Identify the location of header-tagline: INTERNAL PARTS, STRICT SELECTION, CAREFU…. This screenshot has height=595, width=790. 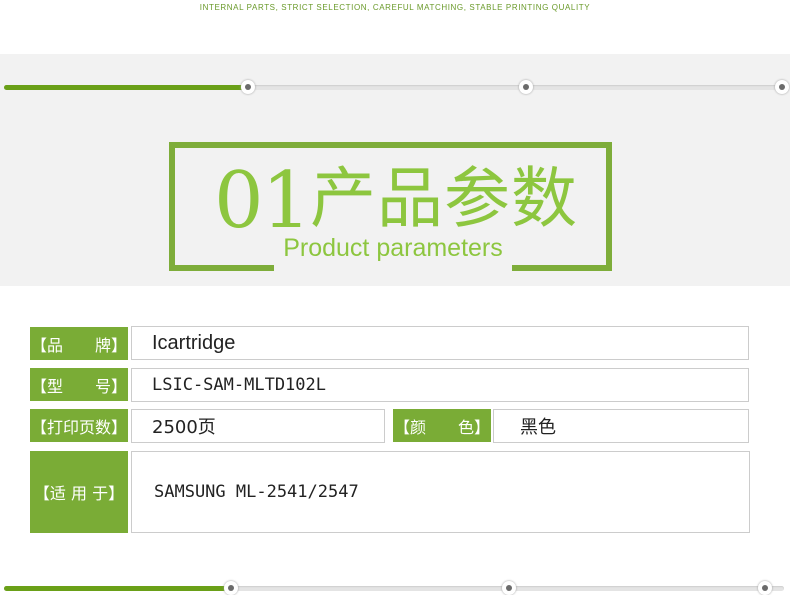
(395, 7).